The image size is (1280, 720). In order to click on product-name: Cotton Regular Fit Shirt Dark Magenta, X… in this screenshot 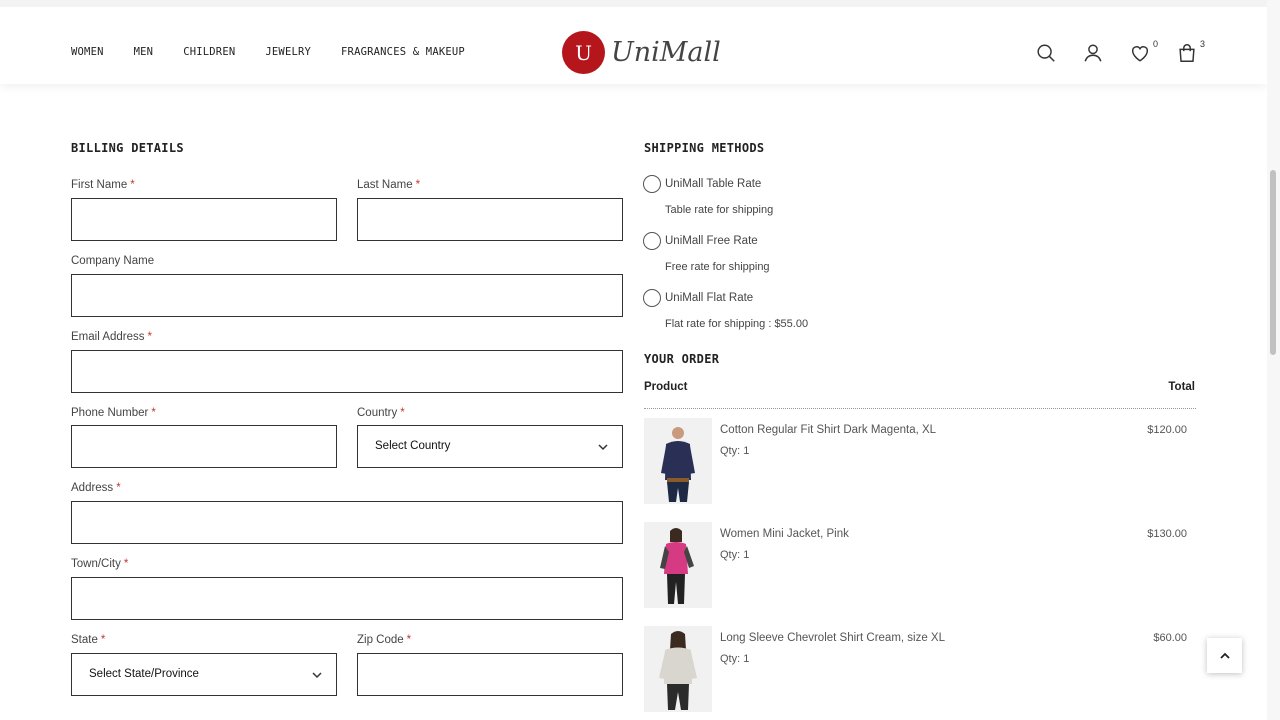, I will do `click(828, 430)`.